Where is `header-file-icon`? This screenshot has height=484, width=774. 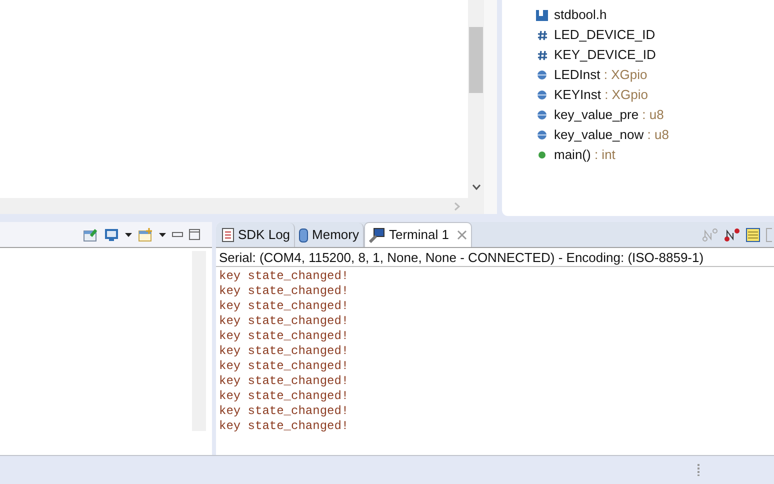
header-file-icon is located at coordinates (542, 15).